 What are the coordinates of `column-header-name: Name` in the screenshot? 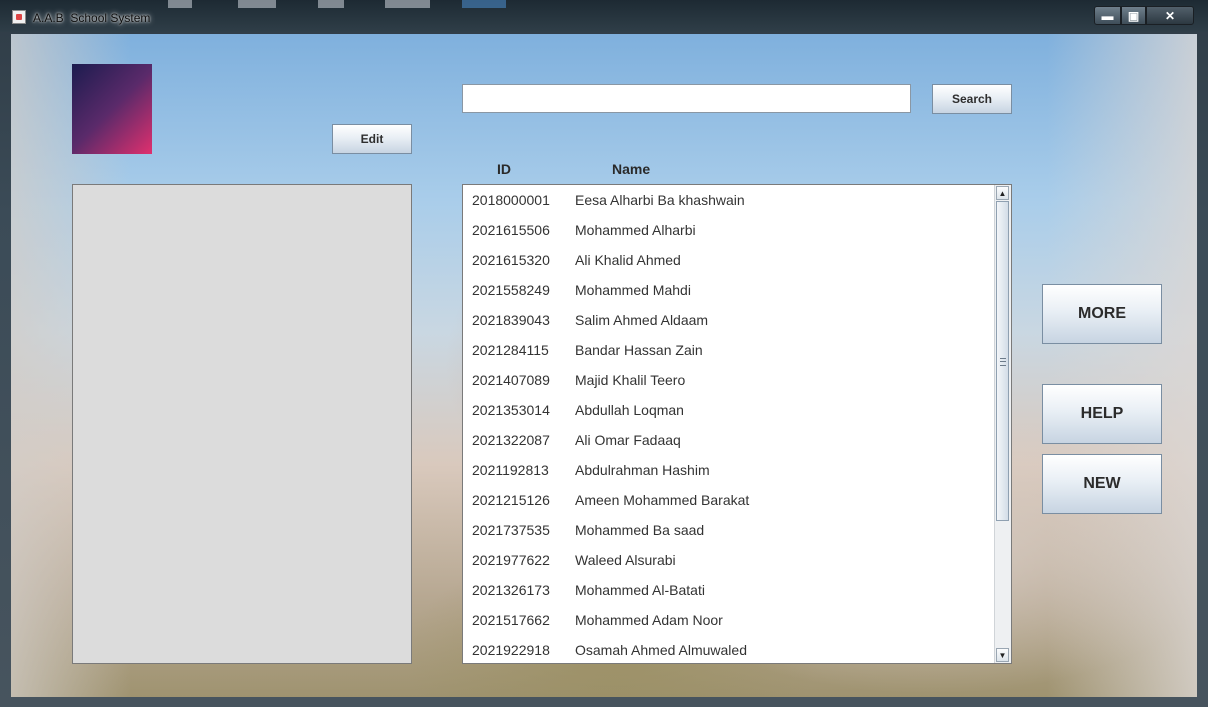 It's located at (631, 169).